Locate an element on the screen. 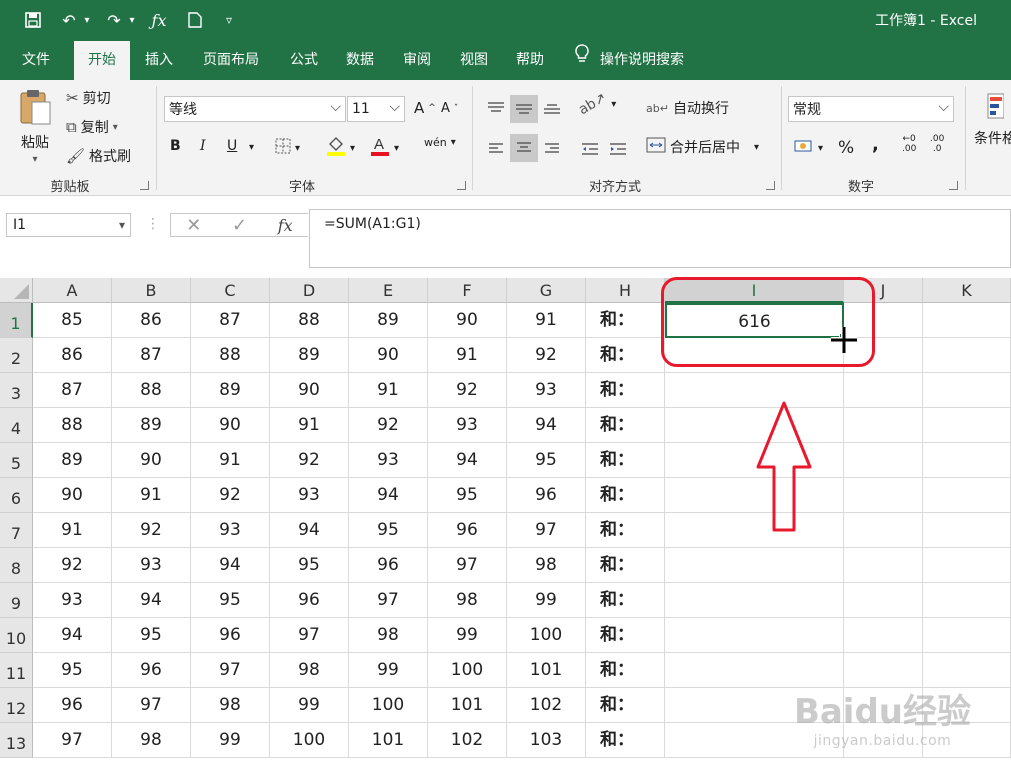 Image resolution: width=1011 pixels, height=767 pixels. row-header-7: 7 is located at coordinates (16, 530).